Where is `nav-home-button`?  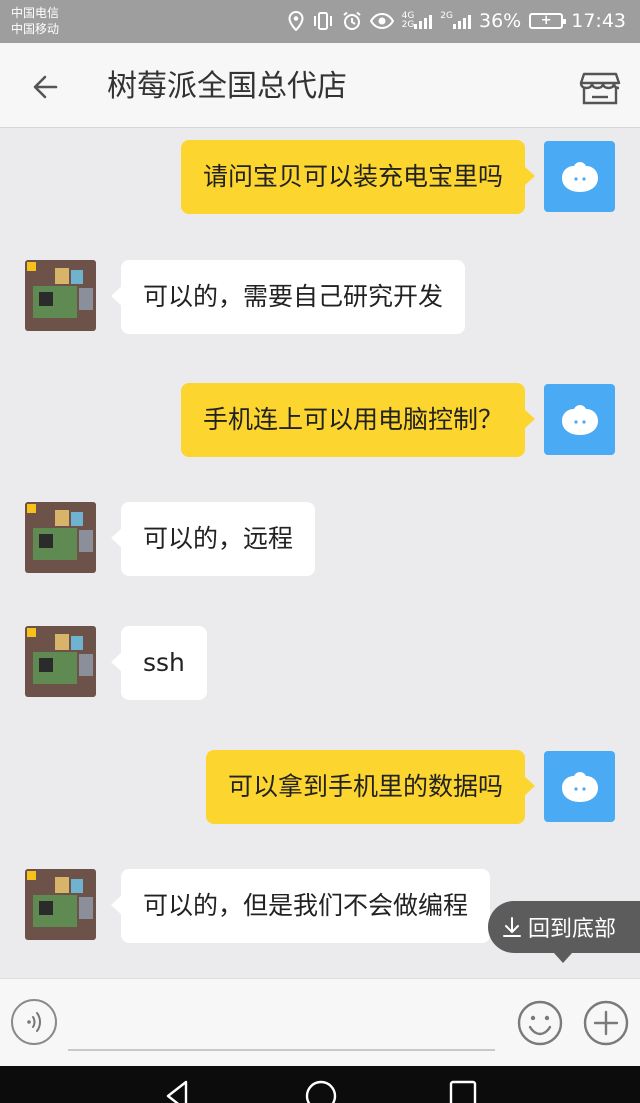 nav-home-button is located at coordinates (321, 1089).